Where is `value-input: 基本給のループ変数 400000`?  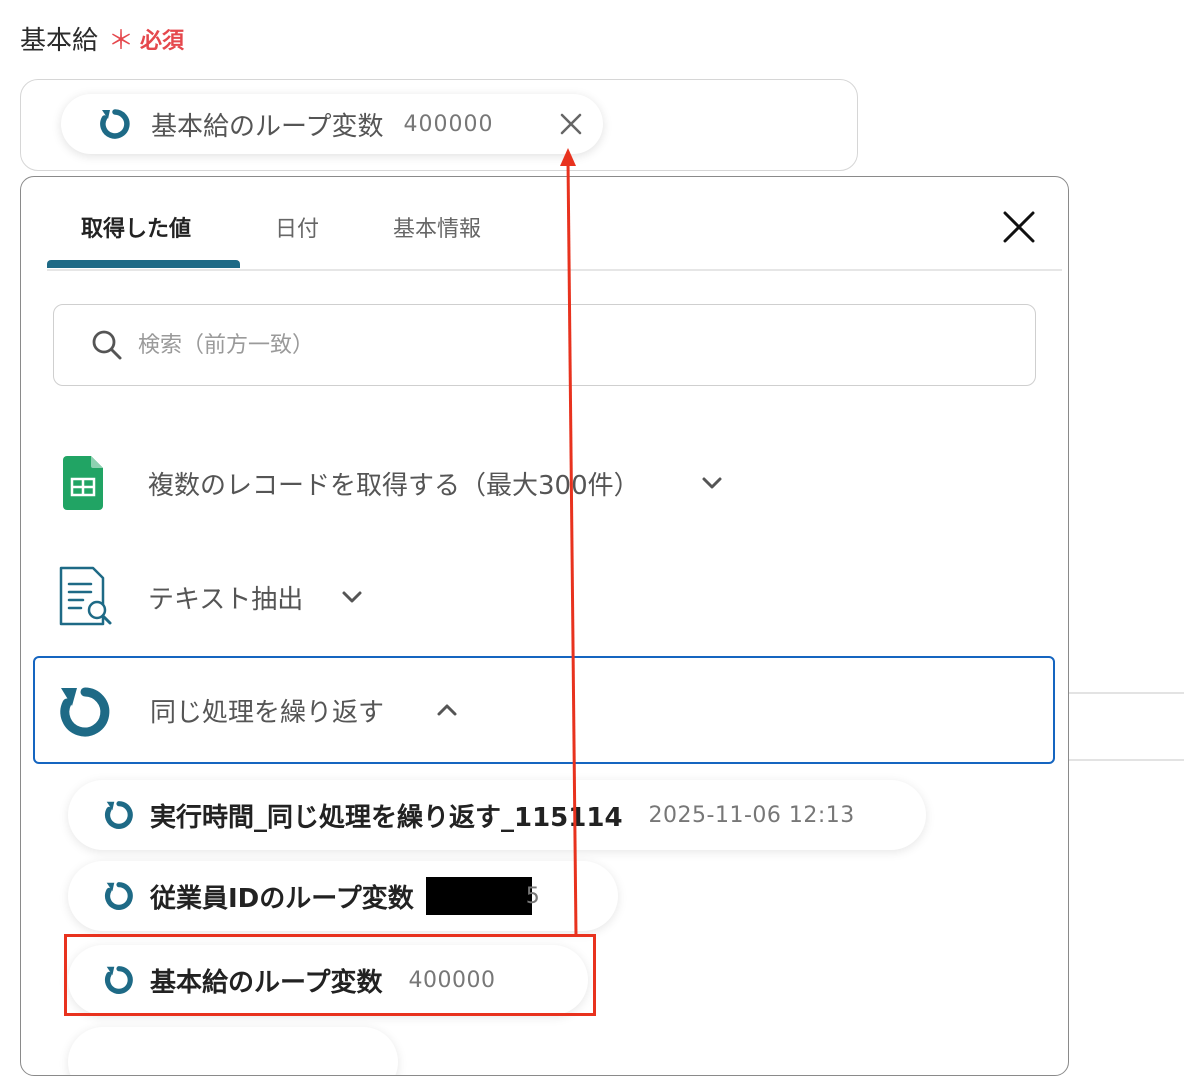
value-input: 基本給のループ変数 400000 is located at coordinates (439, 125).